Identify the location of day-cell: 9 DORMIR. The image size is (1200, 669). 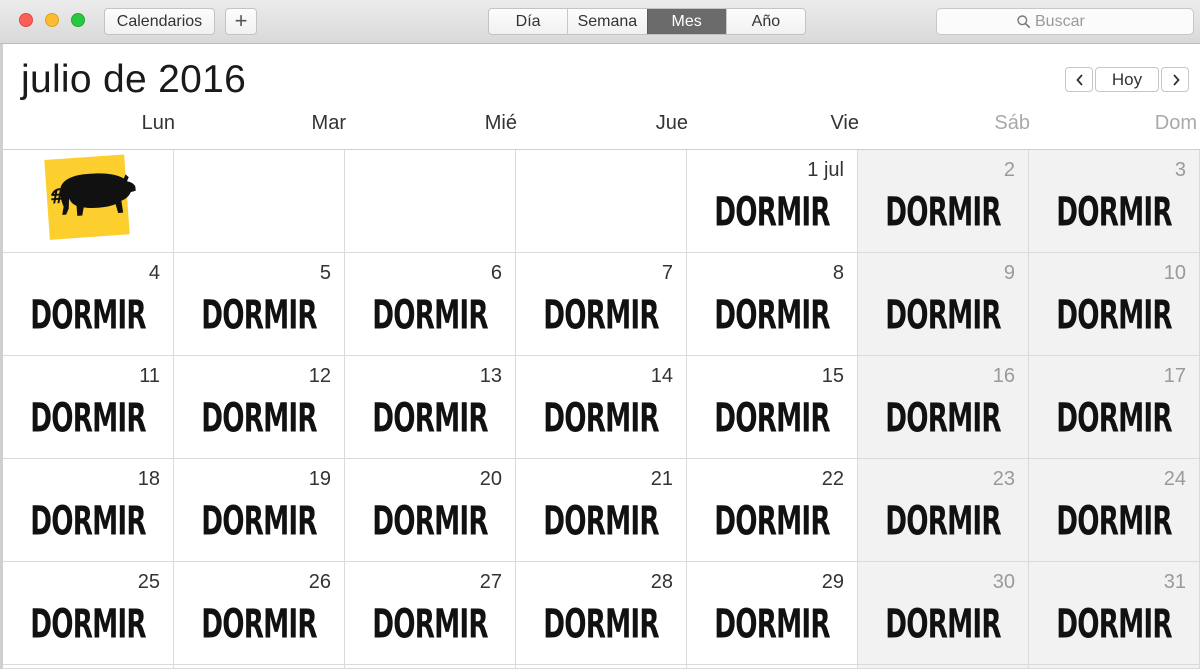
(943, 304).